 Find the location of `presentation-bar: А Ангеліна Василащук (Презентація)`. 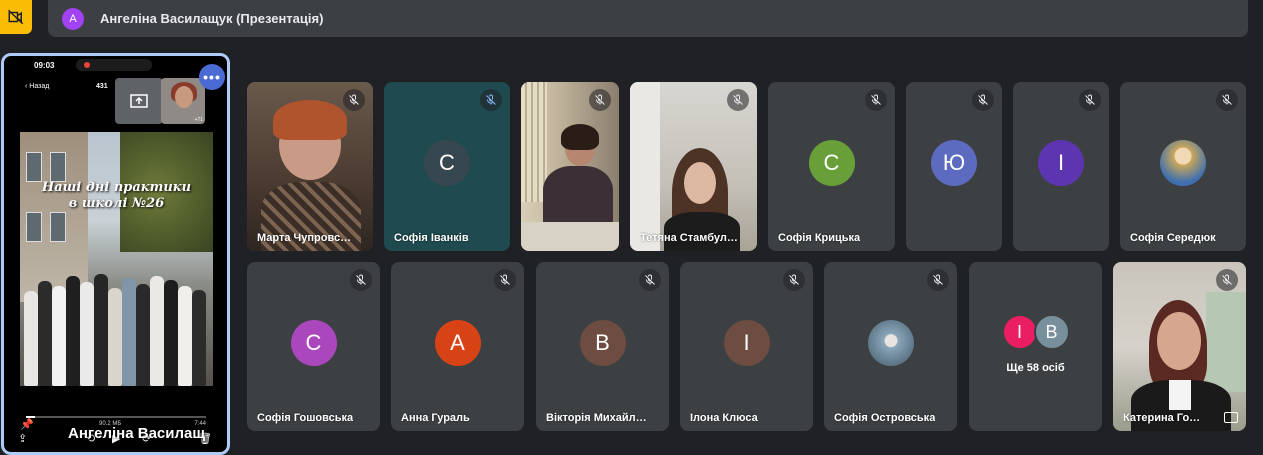

presentation-bar: А Ангеліна Василащук (Презентація) is located at coordinates (648, 18).